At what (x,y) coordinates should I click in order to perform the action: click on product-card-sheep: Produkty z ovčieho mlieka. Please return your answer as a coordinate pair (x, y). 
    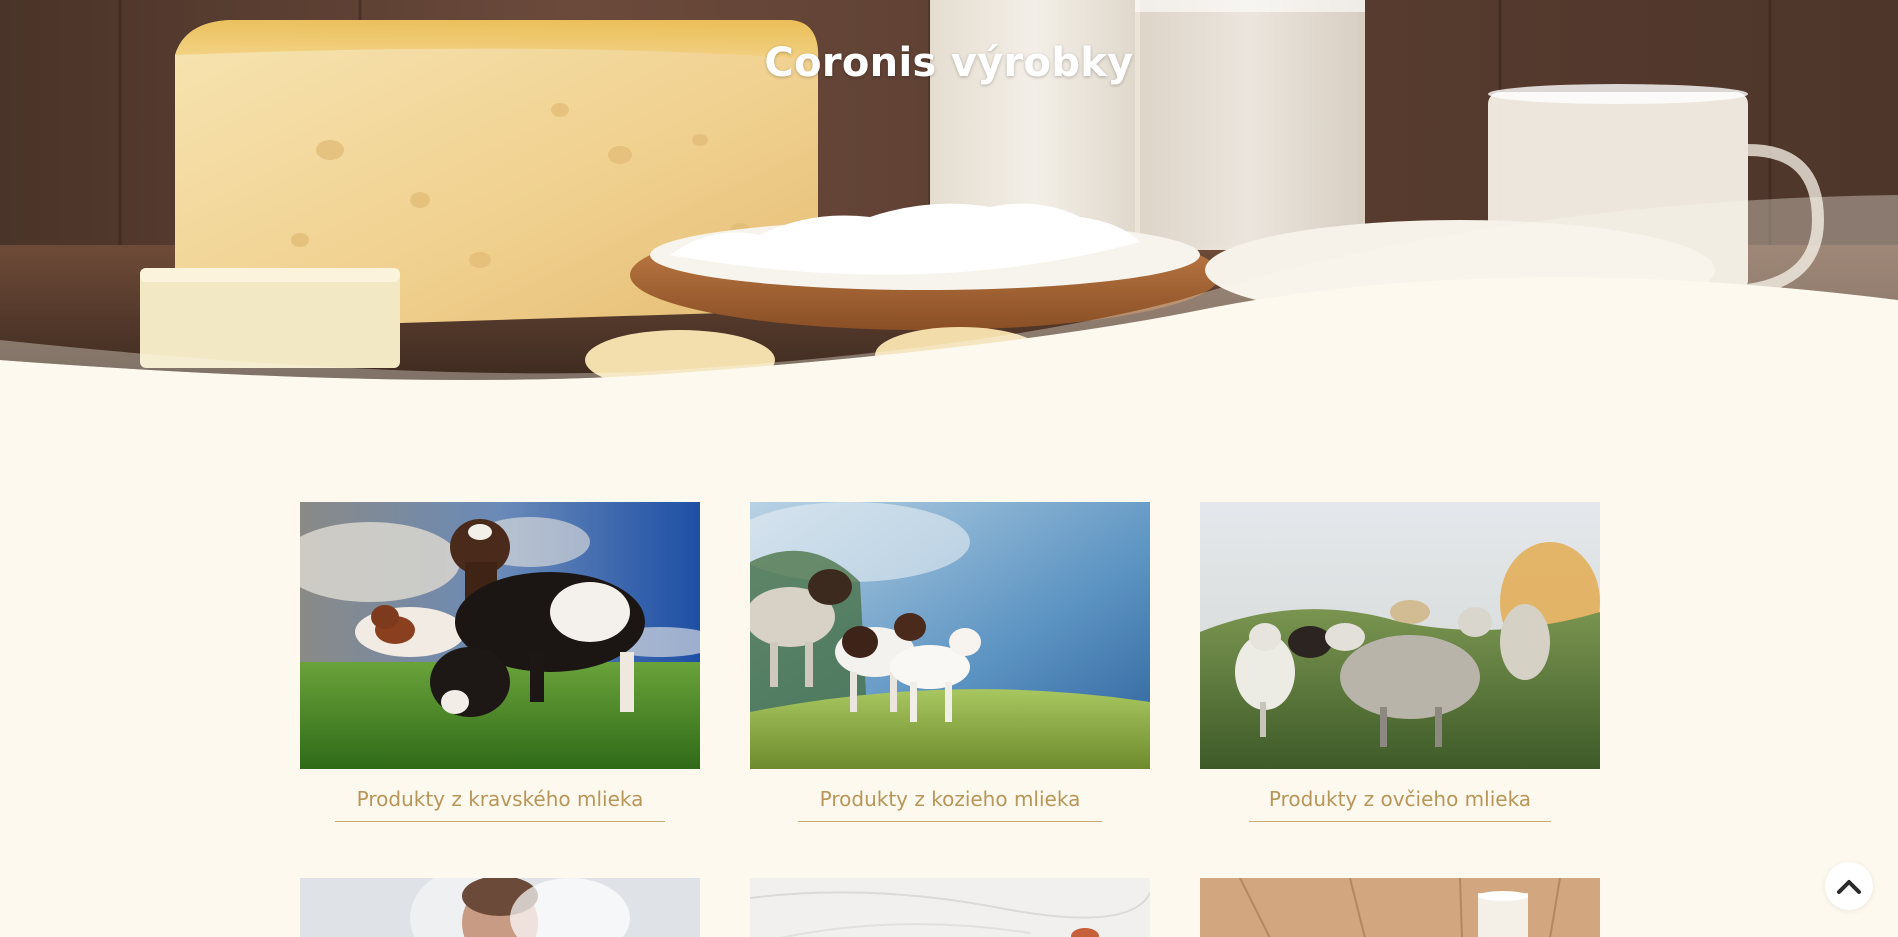
    Looking at the image, I should click on (1400, 662).